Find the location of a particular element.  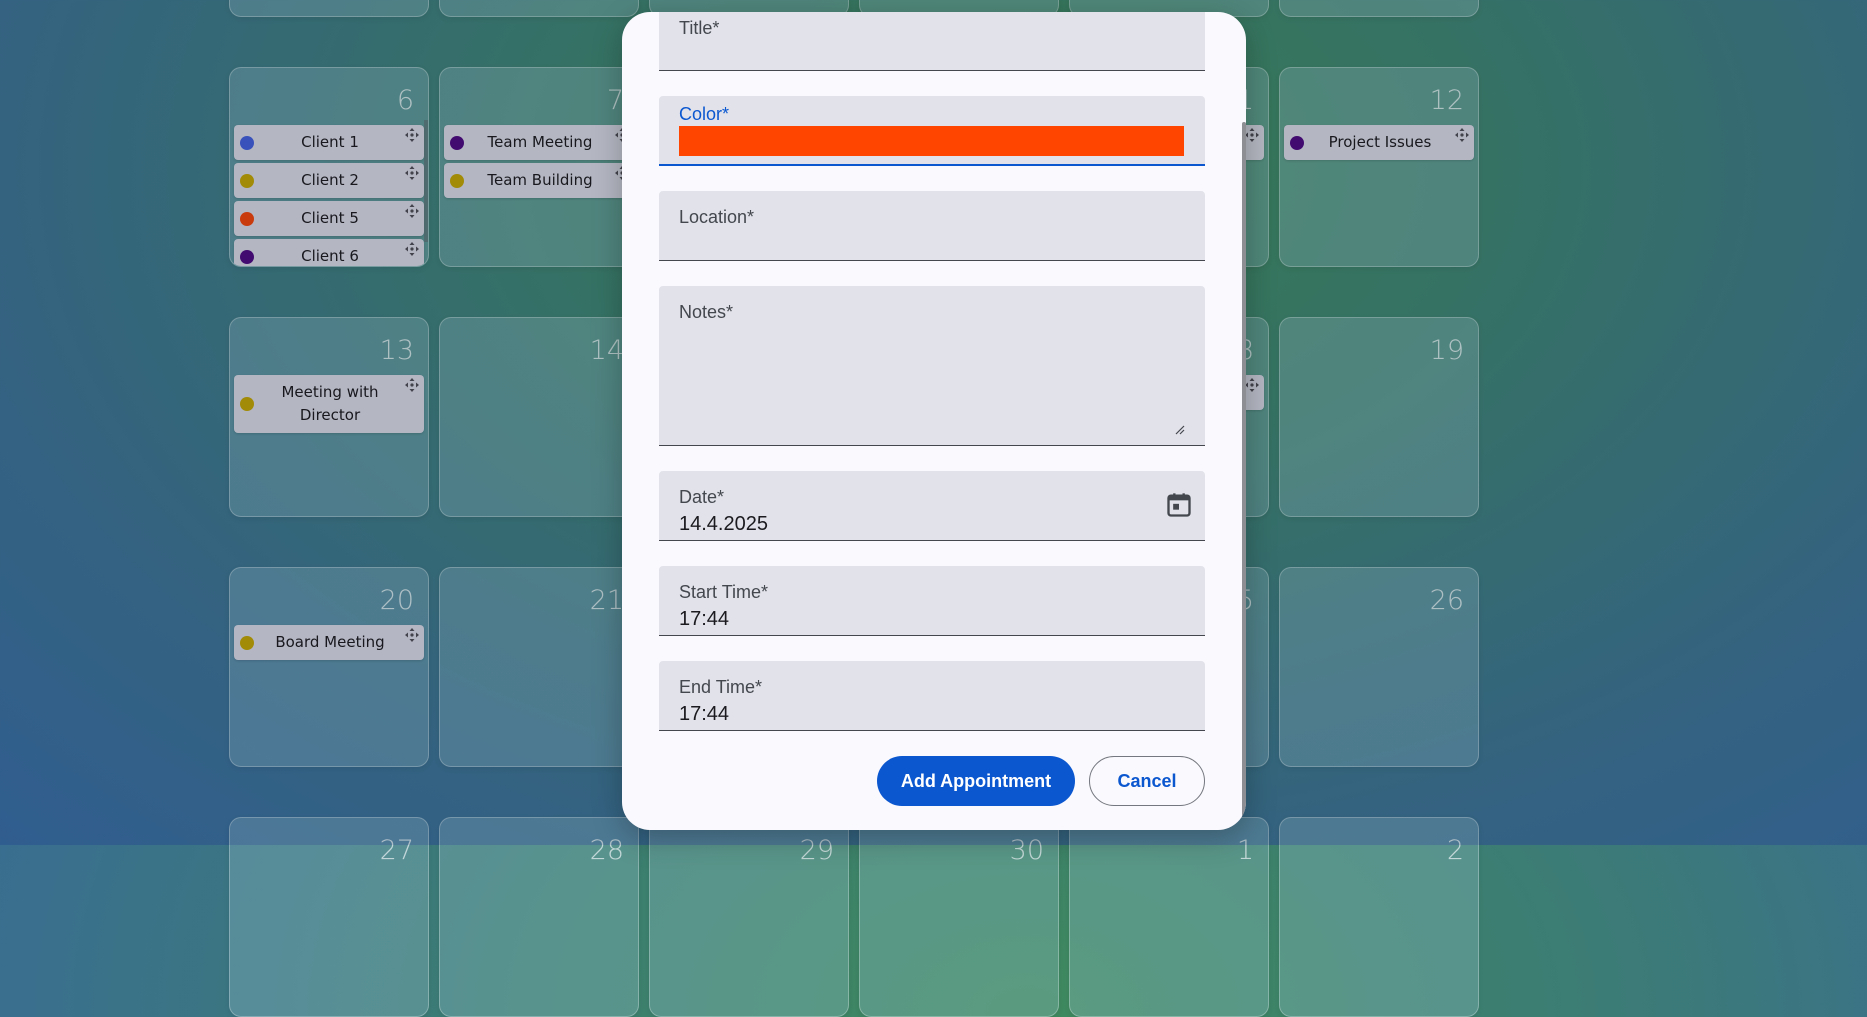

calendar-icon is located at coordinates (1179, 505).